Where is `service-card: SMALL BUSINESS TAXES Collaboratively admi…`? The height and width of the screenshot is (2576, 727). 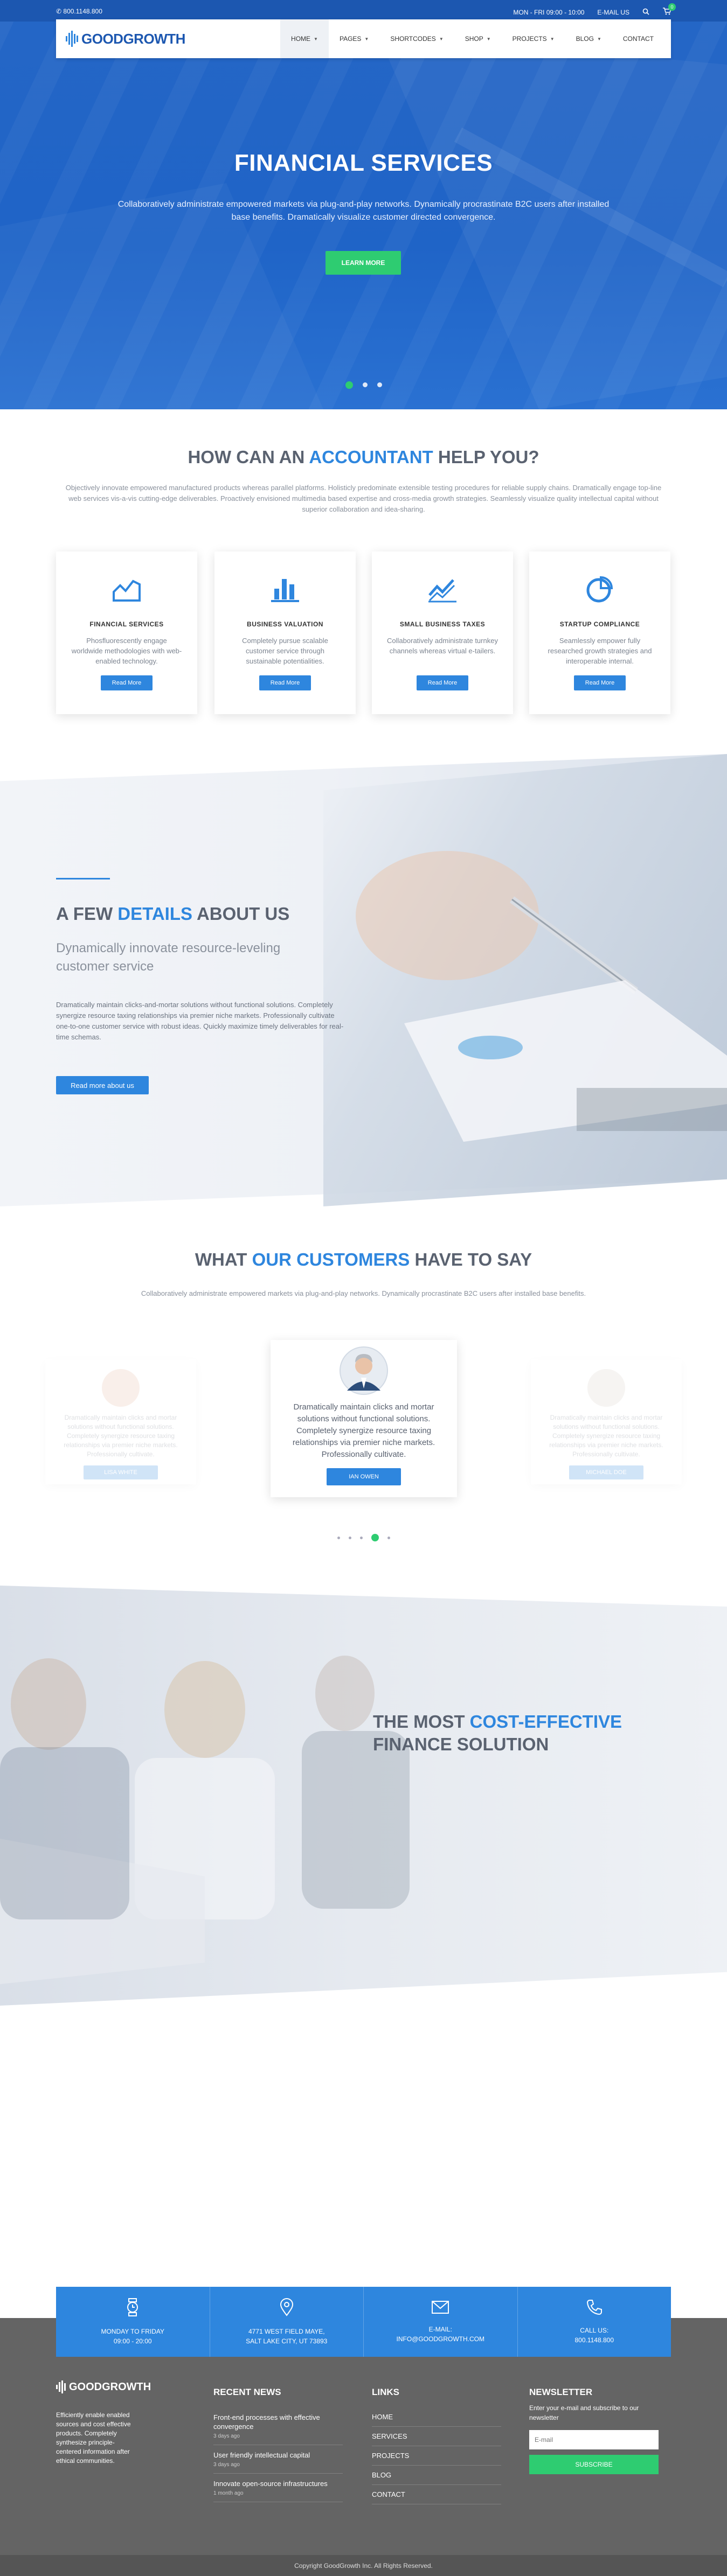 service-card: SMALL BUSINESS TAXES Collaboratively admi… is located at coordinates (442, 632).